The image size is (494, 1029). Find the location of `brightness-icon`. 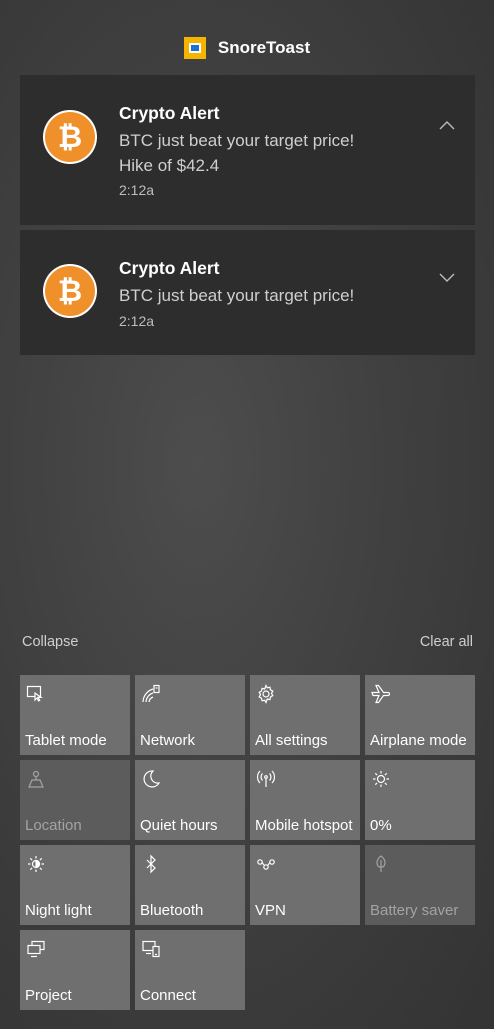

brightness-icon is located at coordinates (381, 779).